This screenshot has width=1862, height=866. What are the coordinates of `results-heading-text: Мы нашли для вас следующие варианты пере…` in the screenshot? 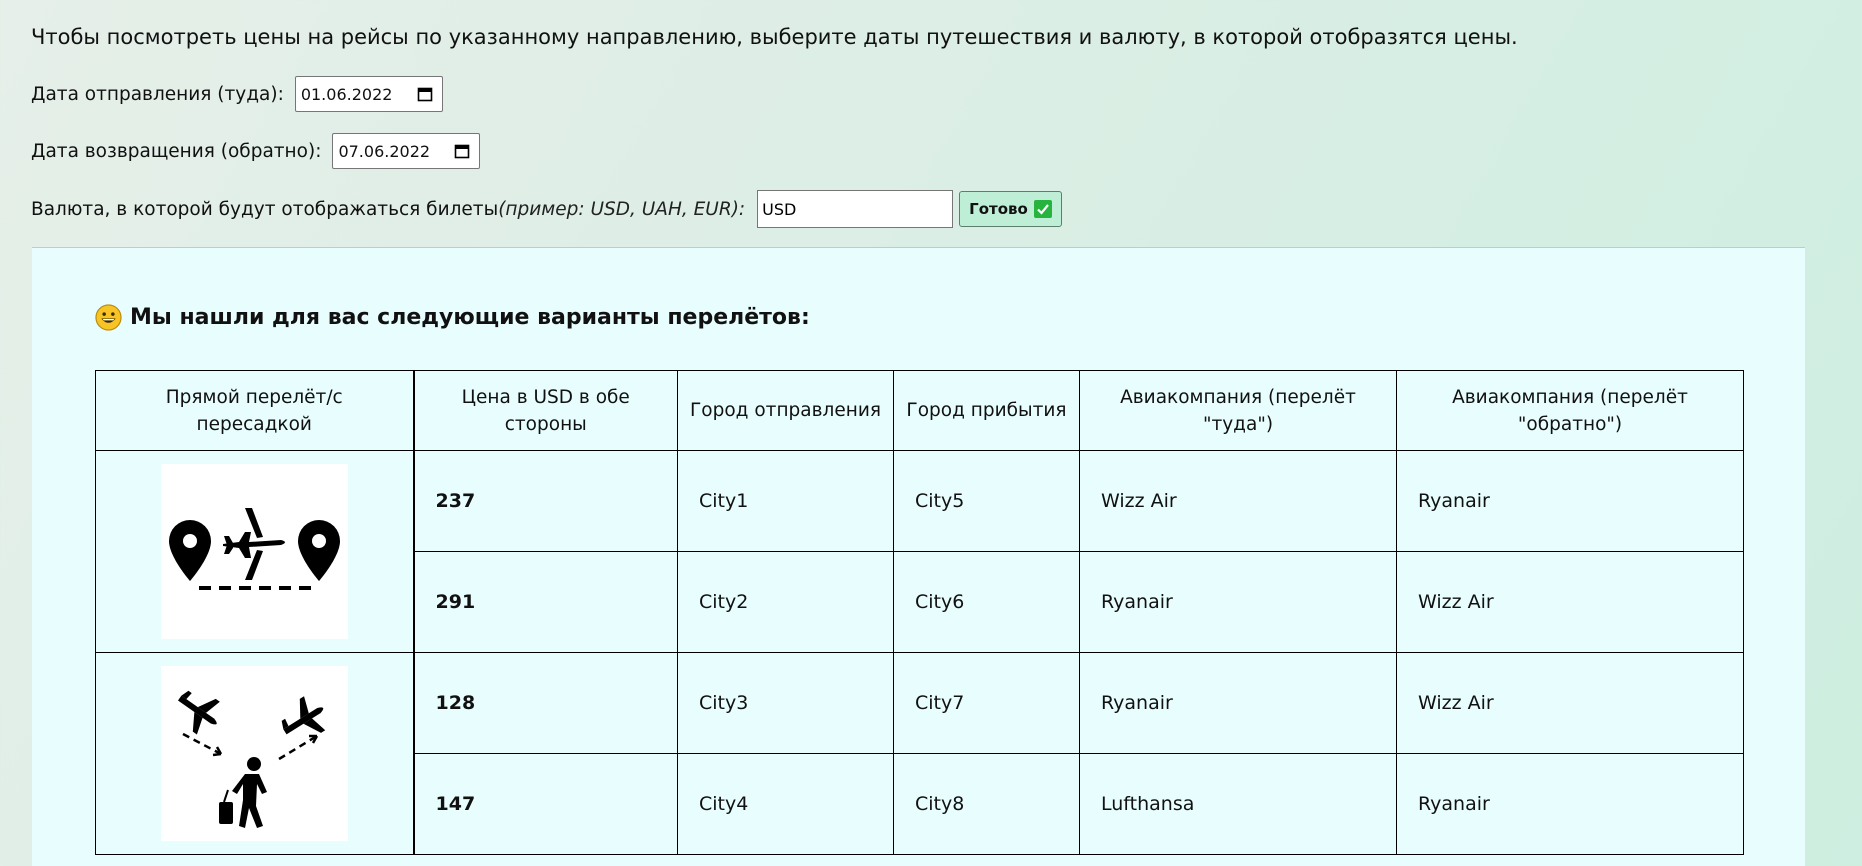 It's located at (470, 317).